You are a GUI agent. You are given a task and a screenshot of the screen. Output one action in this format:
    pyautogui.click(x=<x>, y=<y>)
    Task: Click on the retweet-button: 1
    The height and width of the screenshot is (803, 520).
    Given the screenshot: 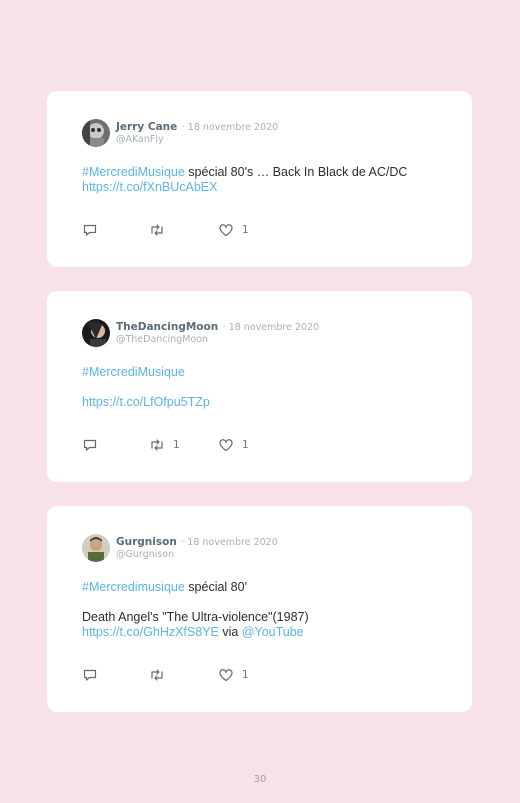 What is the action you would take?
    pyautogui.click(x=164, y=445)
    